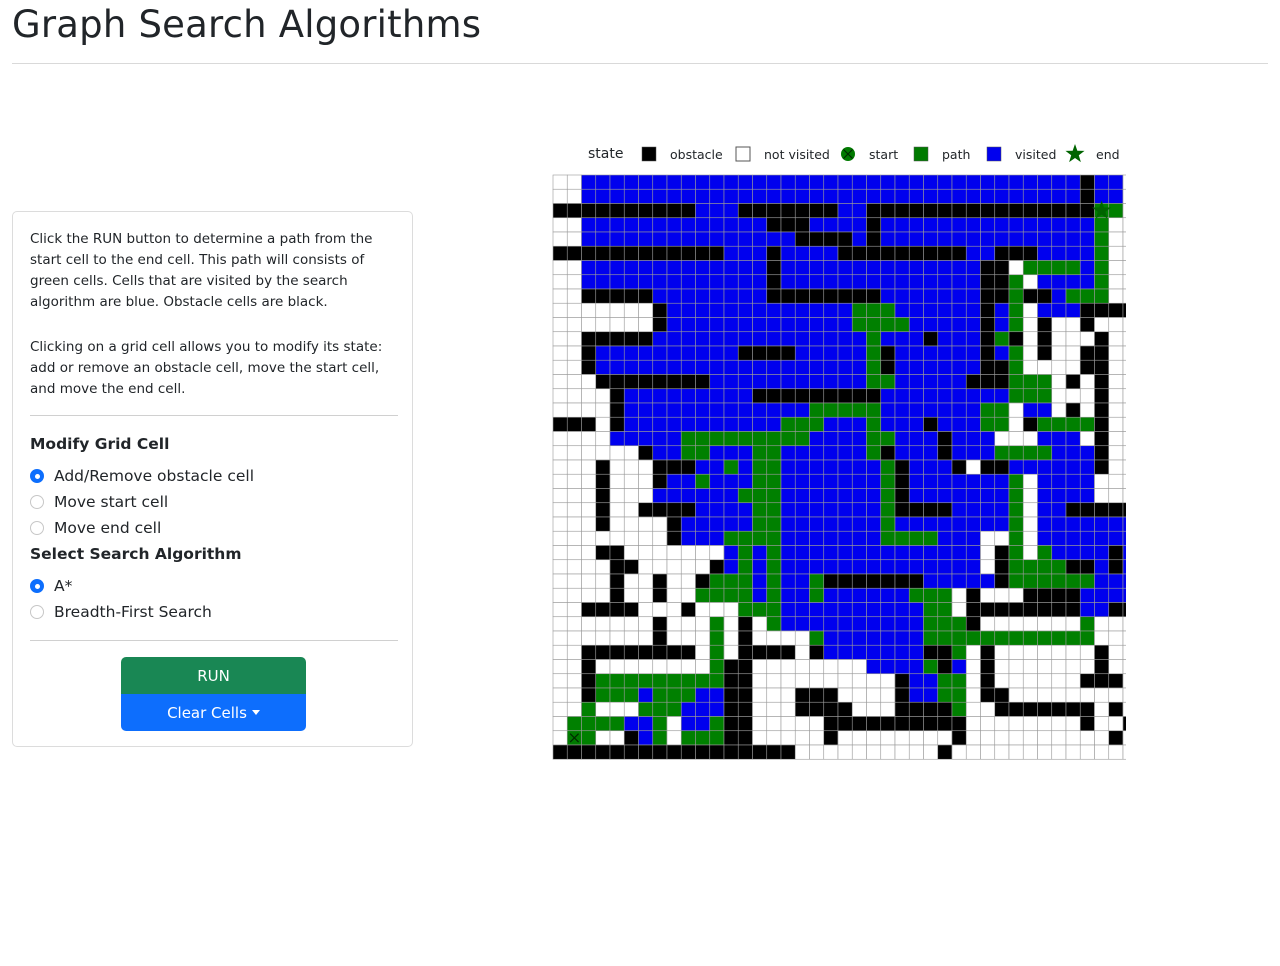 This screenshot has height=966, width=1280. What do you see at coordinates (99, 502) in the screenshot?
I see `radio-move-start-cell: Move start cell` at bounding box center [99, 502].